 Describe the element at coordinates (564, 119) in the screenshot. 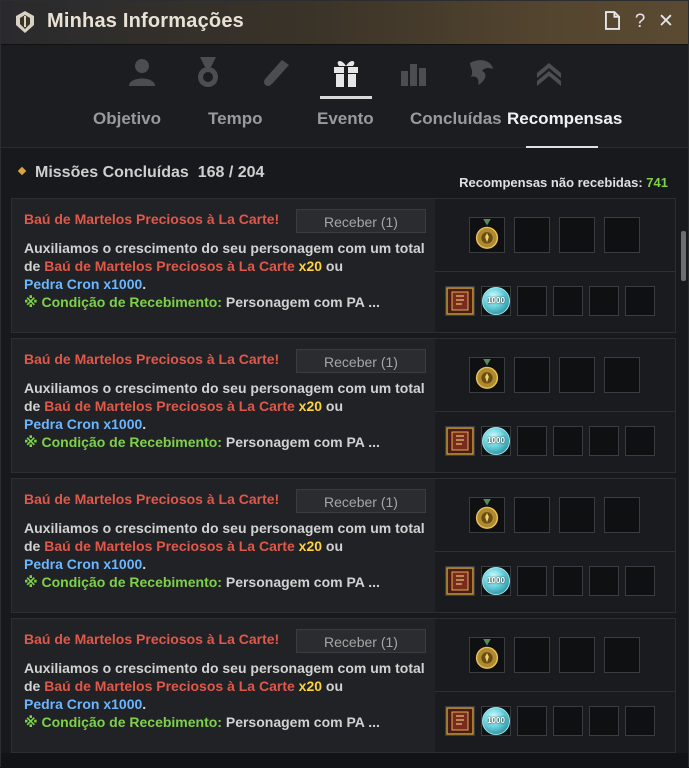

I see `tab-recompensas: Recompensas` at that location.